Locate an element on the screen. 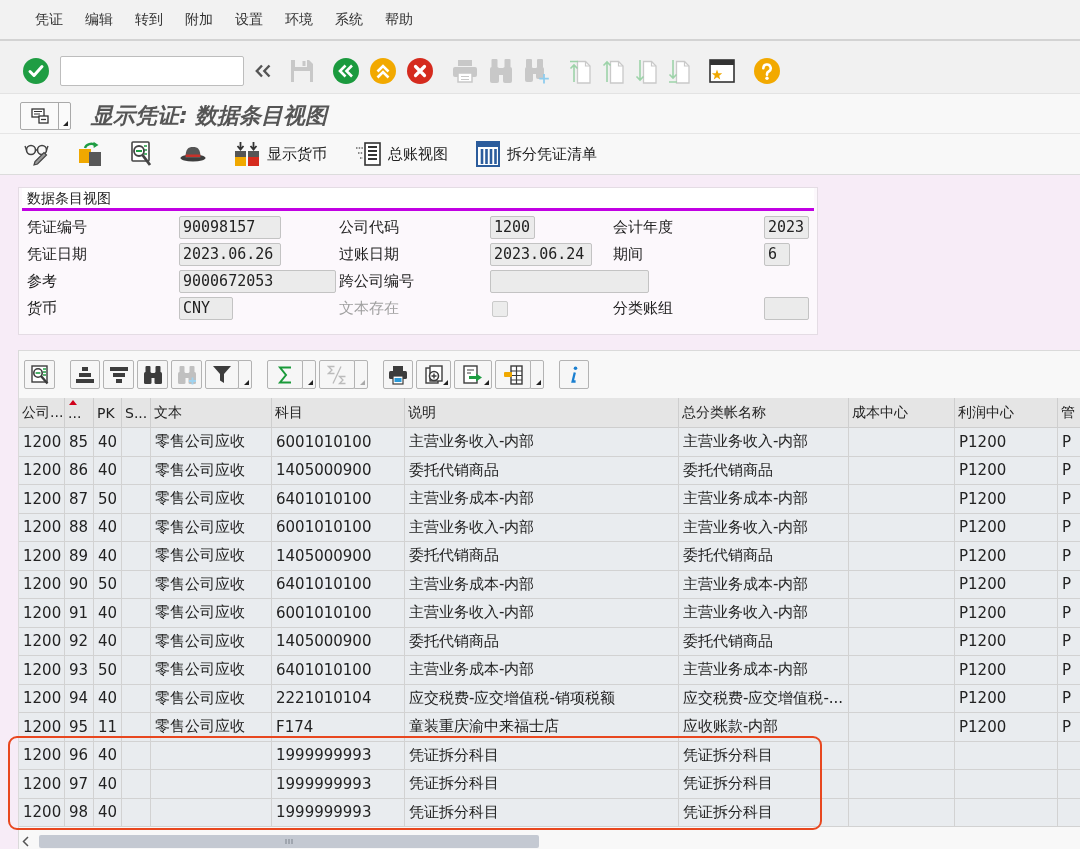 This screenshot has width=1080, height=849. layout-button is located at coordinates (513, 374).